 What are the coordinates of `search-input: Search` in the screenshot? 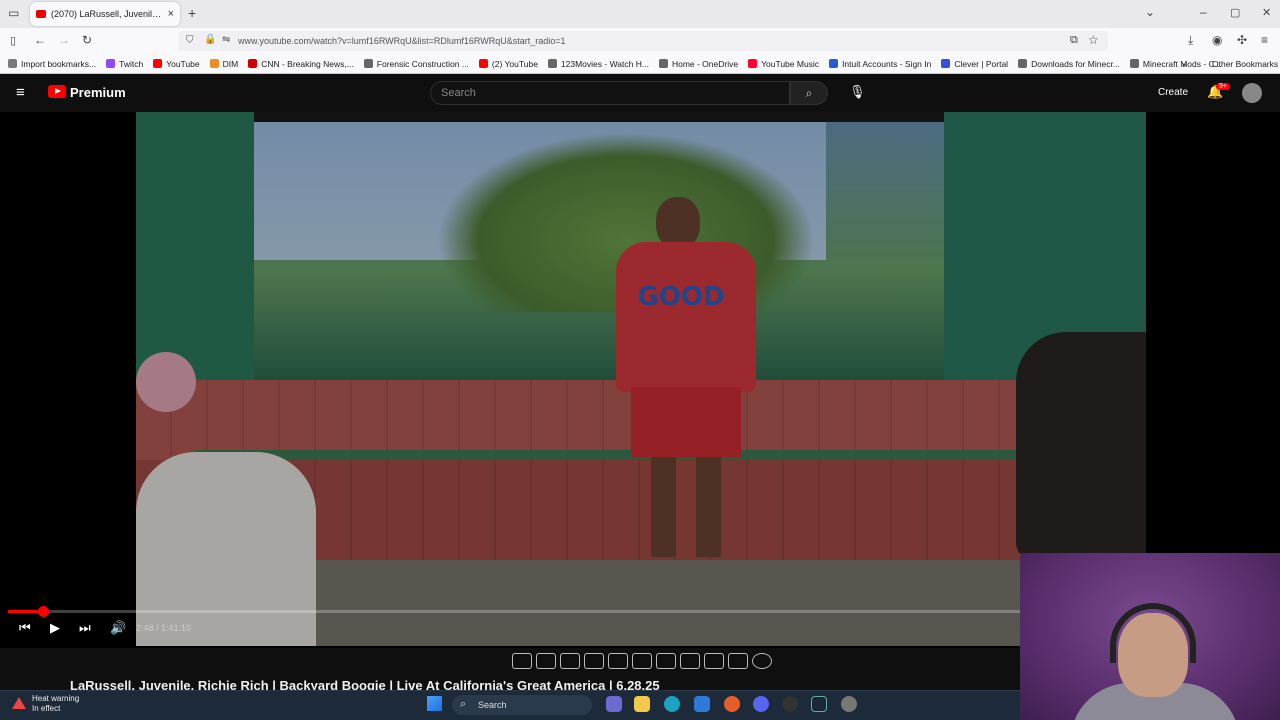 It's located at (610, 93).